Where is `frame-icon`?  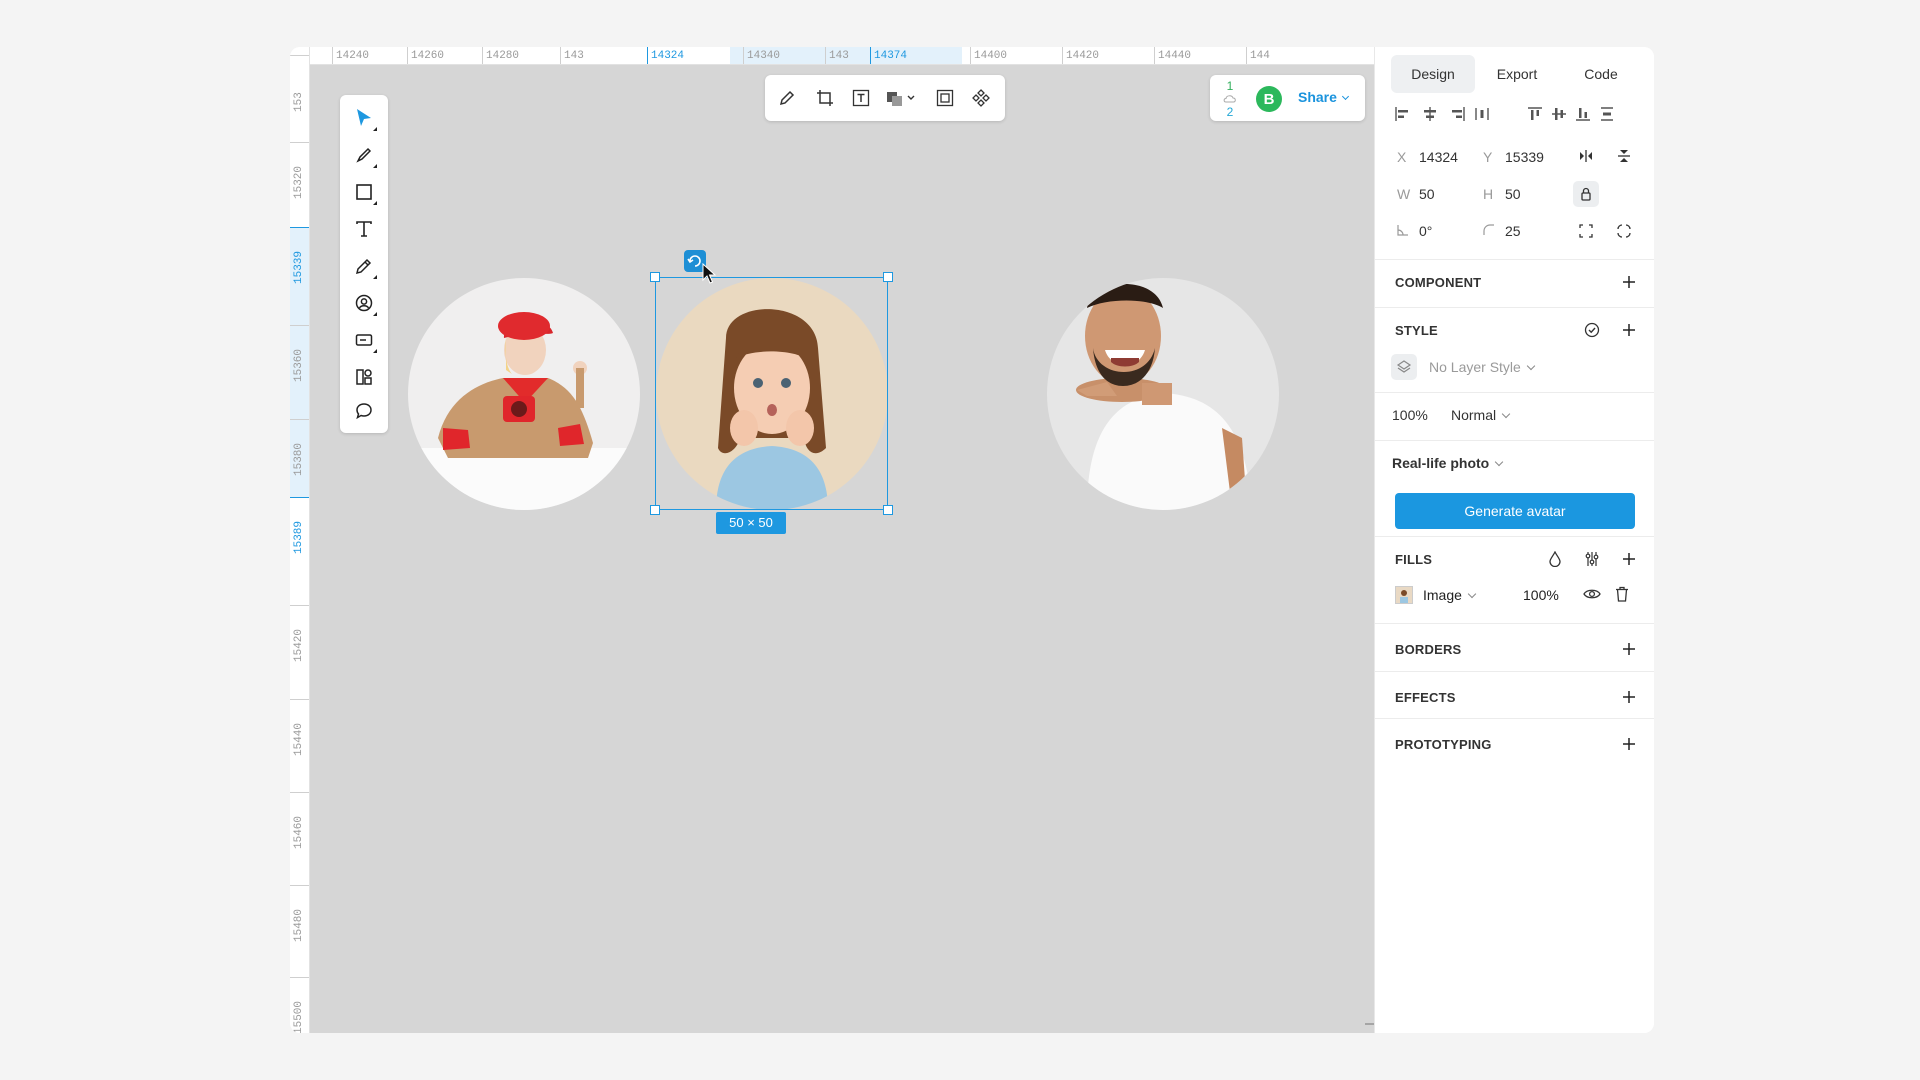 frame-icon is located at coordinates (945, 98).